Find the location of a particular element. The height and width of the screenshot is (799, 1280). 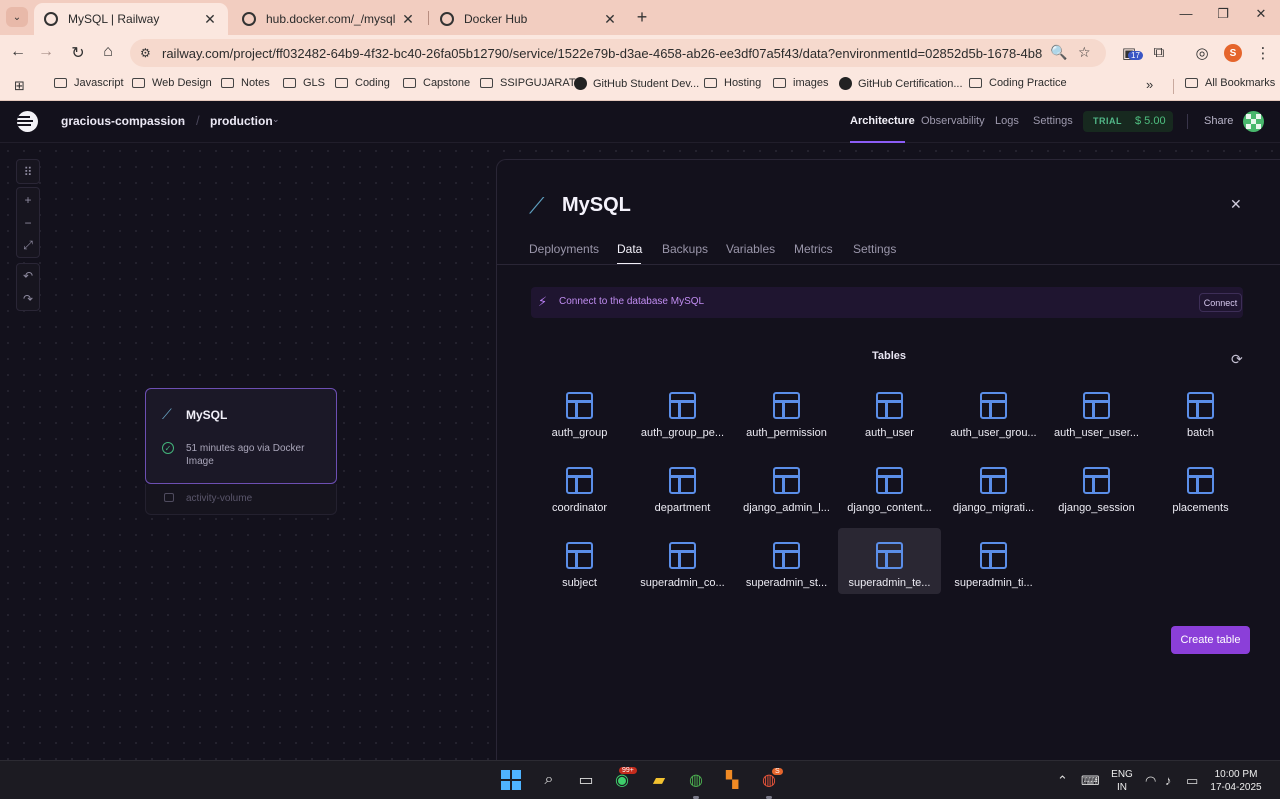

volume-icon: ♪ is located at coordinates (1168, 780).